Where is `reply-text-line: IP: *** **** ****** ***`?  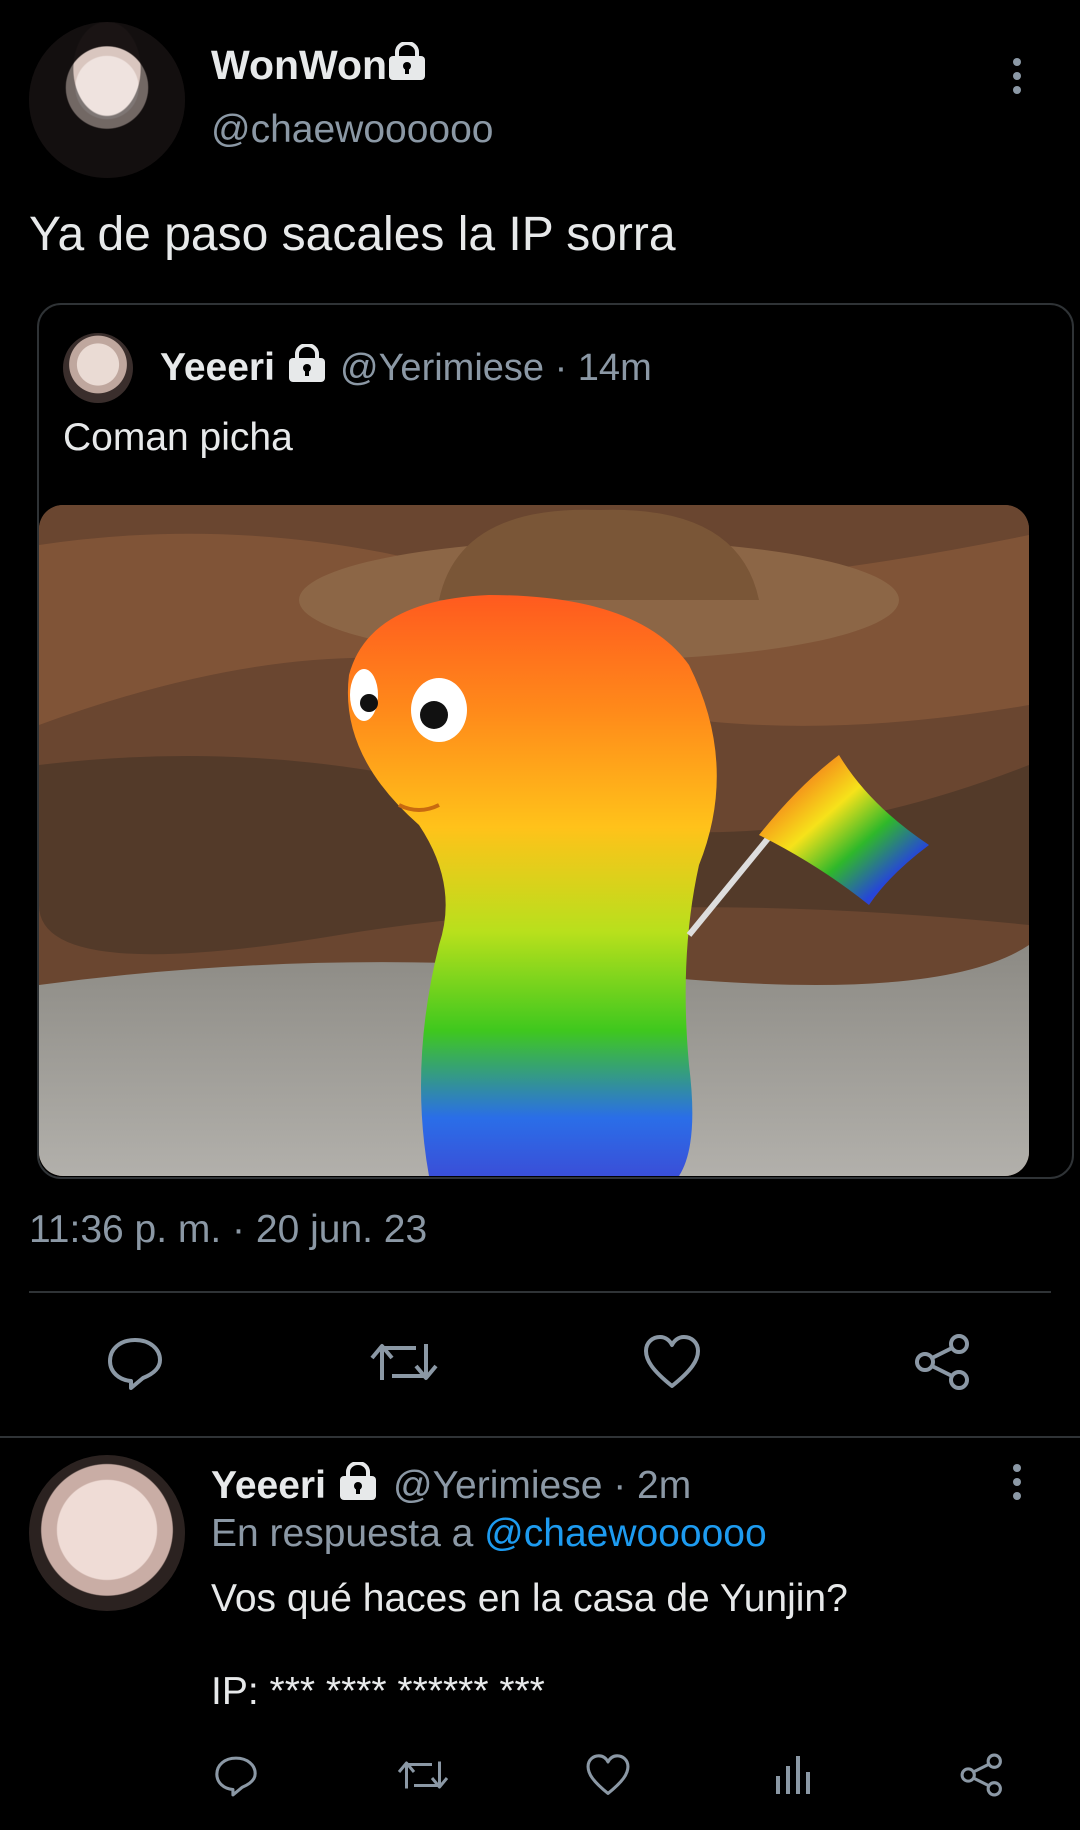
reply-text-line: IP: *** **** ****** *** is located at coordinates (378, 1691).